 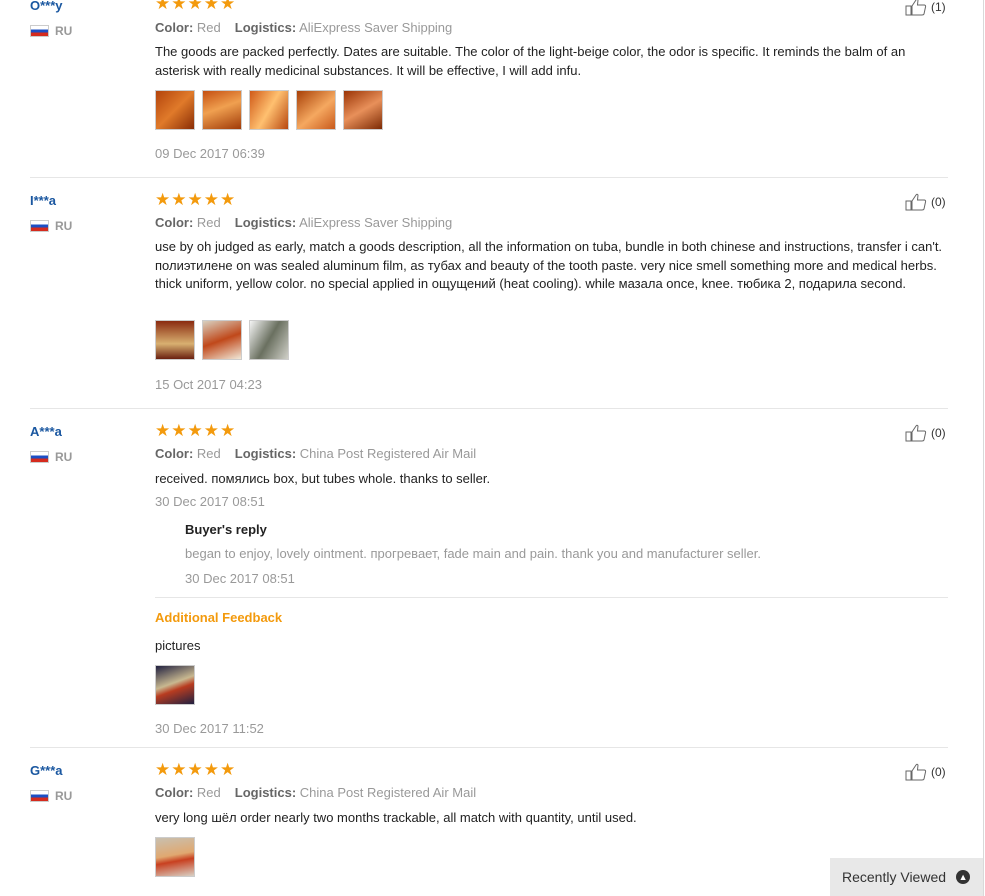 I want to click on additional-feedback-date: 30 Dec 2017 11:52, so click(x=209, y=728).